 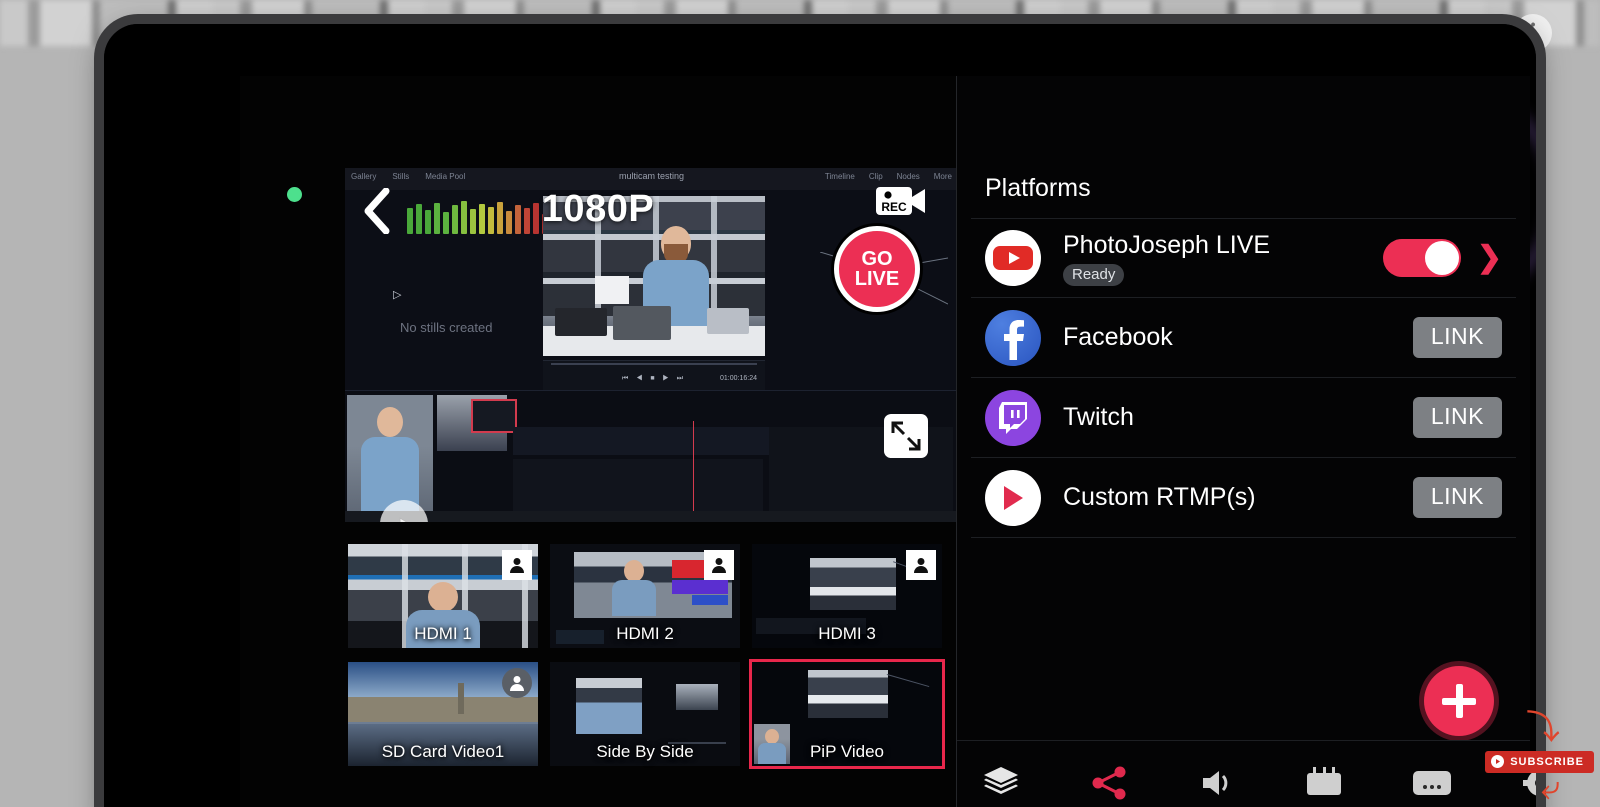 What do you see at coordinates (875, 176) in the screenshot?
I see `nle-tab: Clip` at bounding box center [875, 176].